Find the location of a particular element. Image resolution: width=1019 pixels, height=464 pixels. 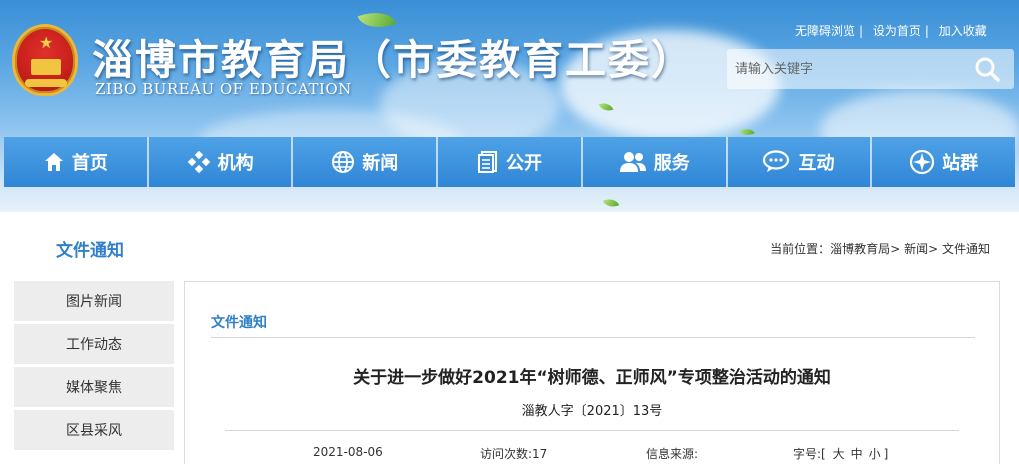

globe-icon is located at coordinates (343, 162).